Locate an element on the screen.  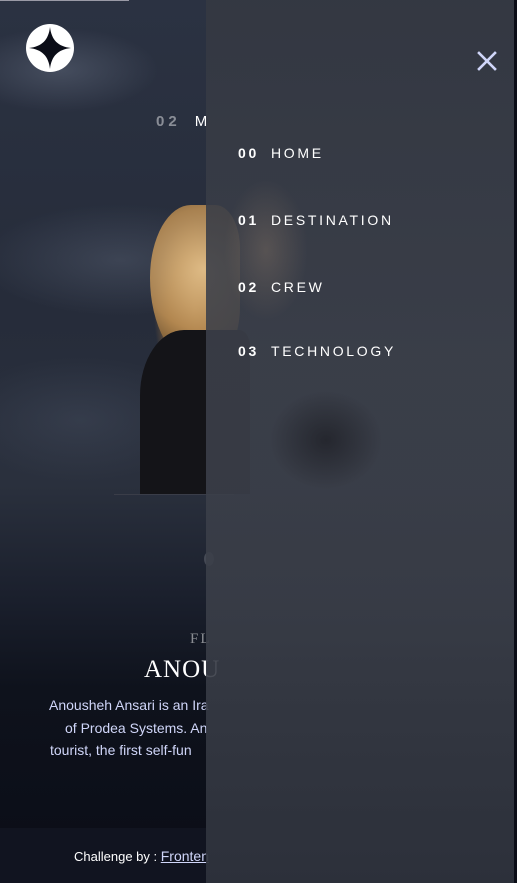
footer-attribution: Challenge by : Fronten is located at coordinates (141, 856).